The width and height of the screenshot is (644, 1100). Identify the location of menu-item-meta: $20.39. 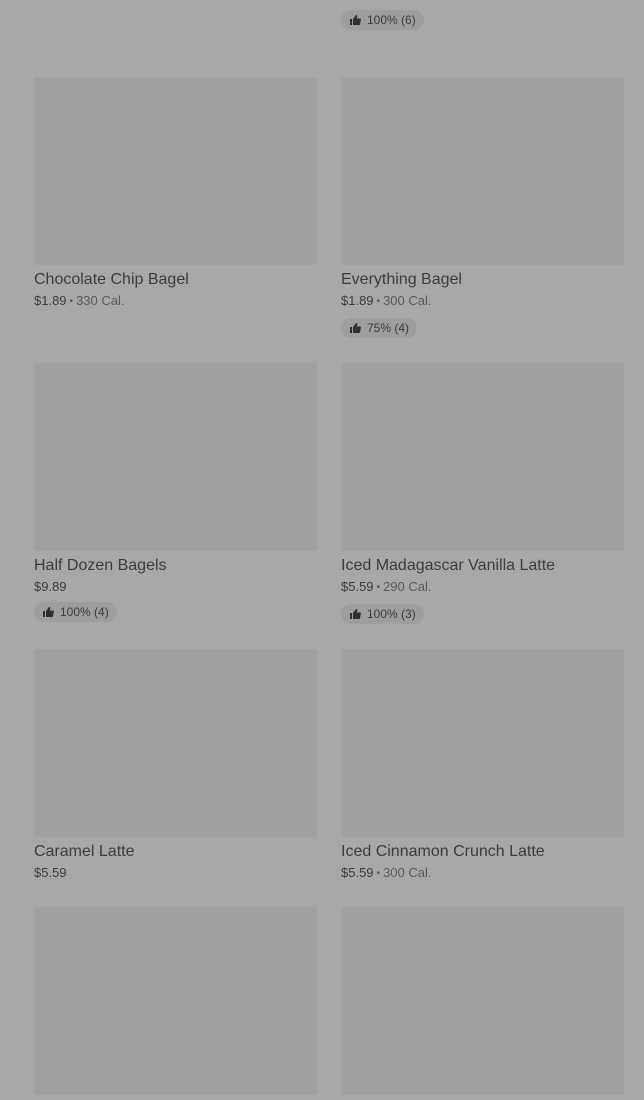
(175, 1).